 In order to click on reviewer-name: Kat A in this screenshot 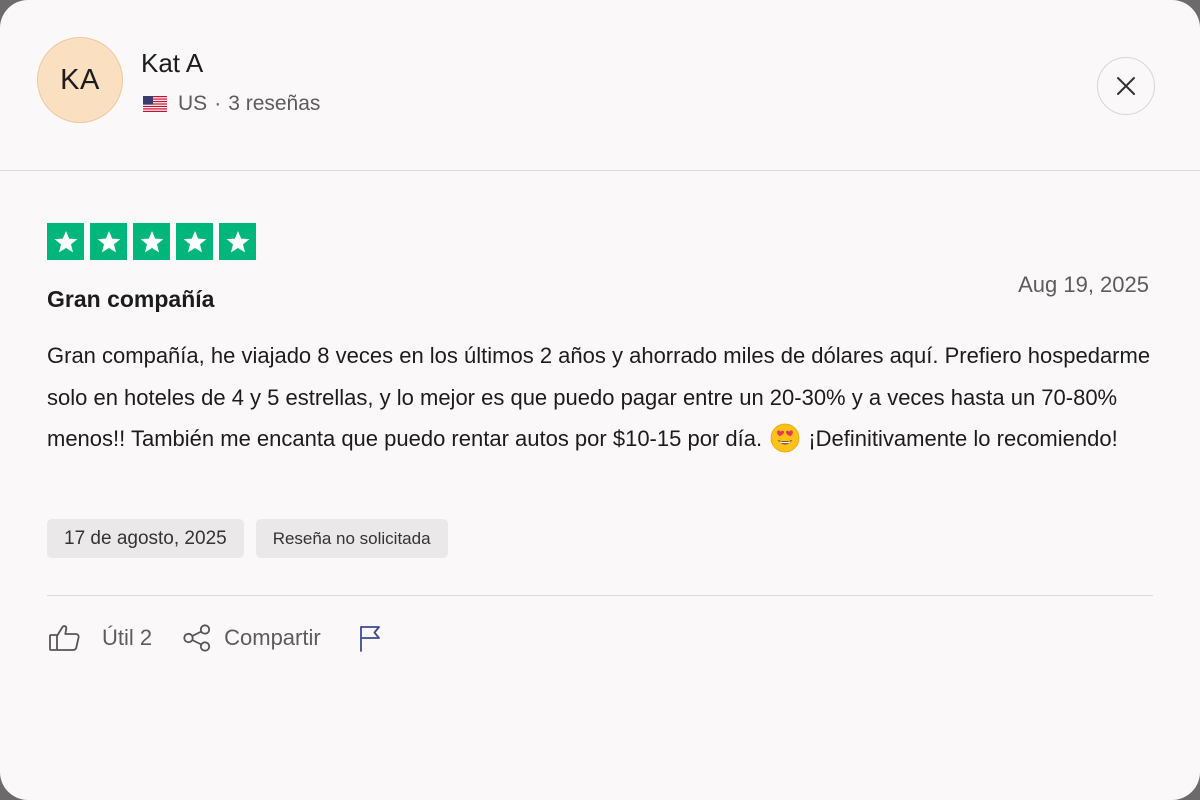, I will do `click(172, 63)`.